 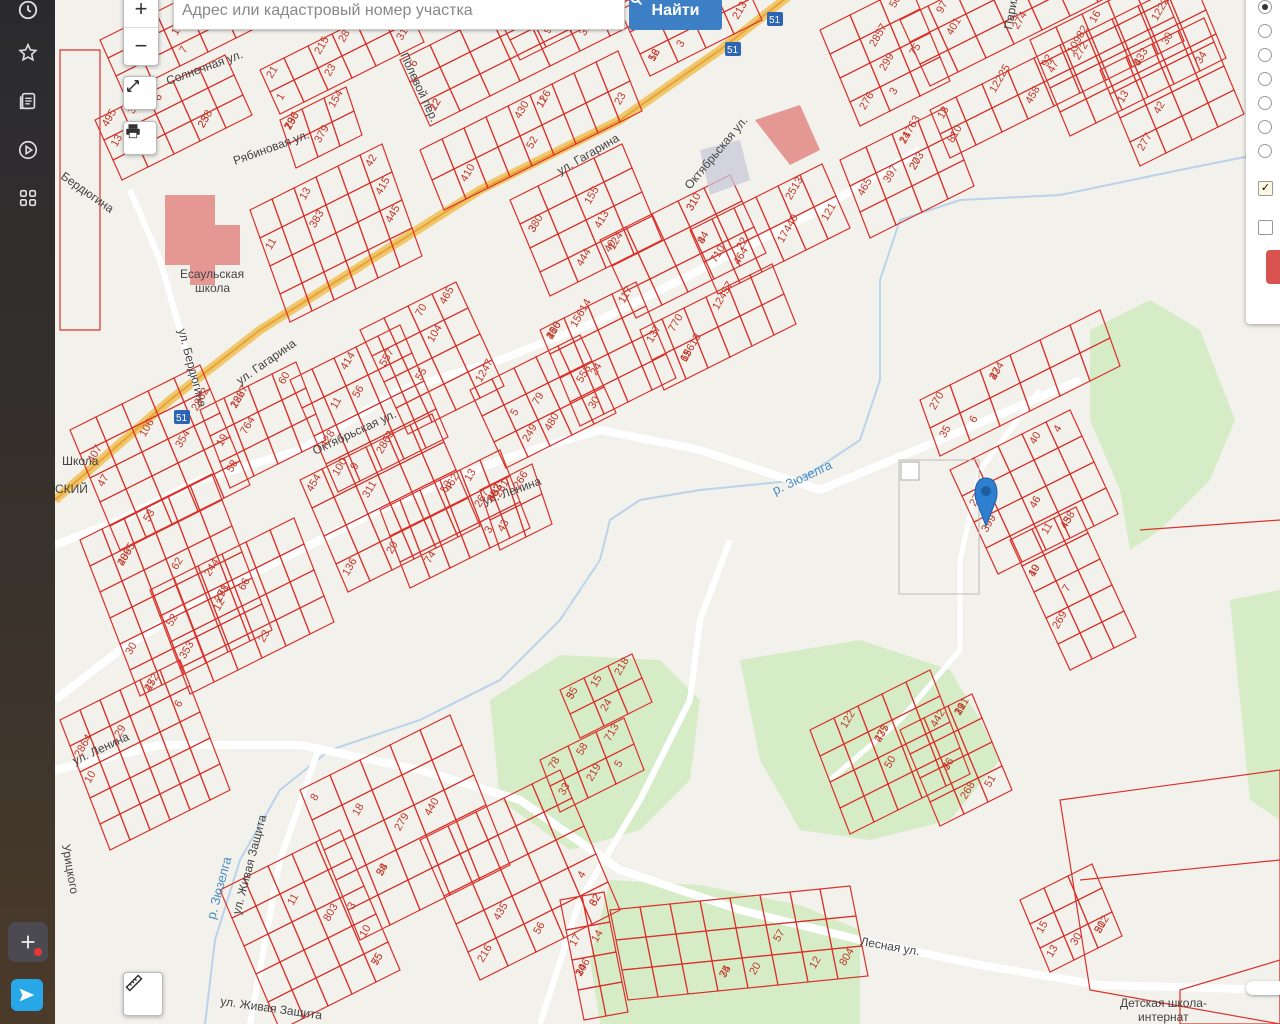 What do you see at coordinates (399, 15) in the screenshot?
I see `search-input: Адрес или кадастровый номер участка` at bounding box center [399, 15].